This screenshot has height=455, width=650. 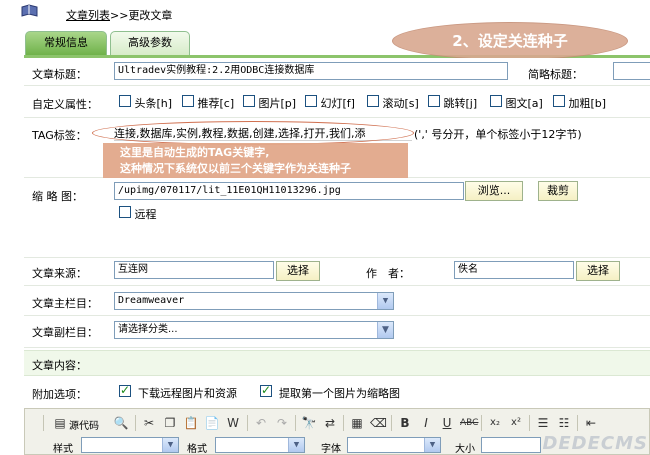 What do you see at coordinates (130, 445) in the screenshot?
I see `style-select: ▼` at bounding box center [130, 445].